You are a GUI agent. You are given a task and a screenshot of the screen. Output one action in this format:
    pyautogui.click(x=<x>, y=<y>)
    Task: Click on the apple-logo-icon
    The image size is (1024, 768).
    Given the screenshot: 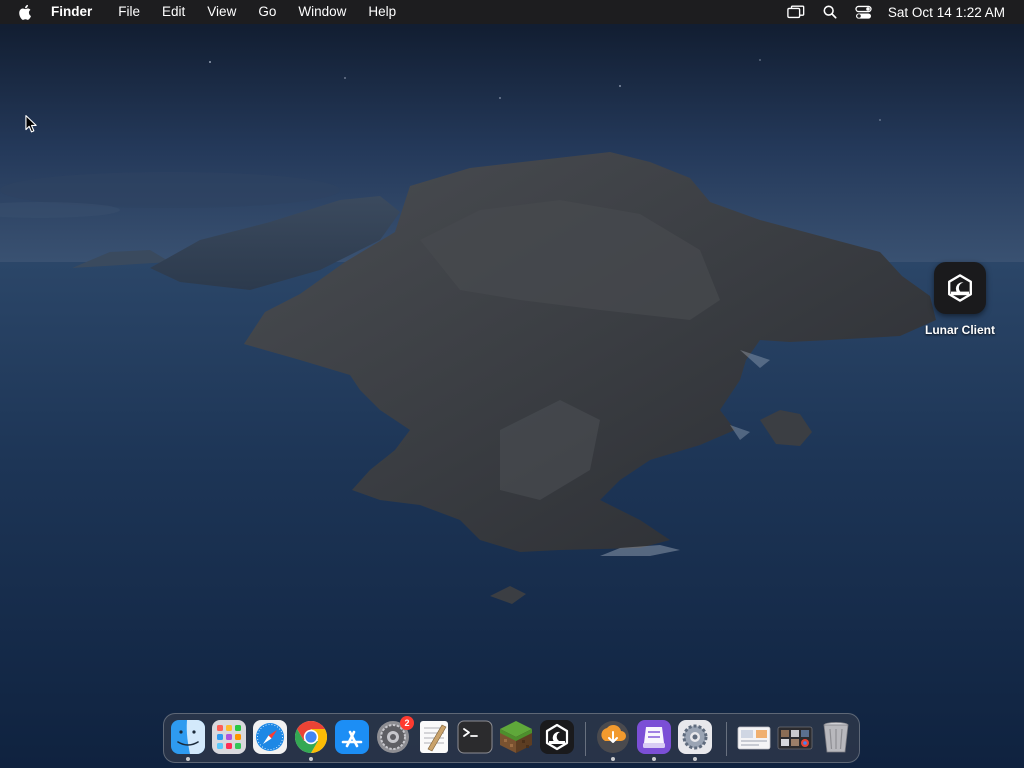 What is the action you would take?
    pyautogui.click(x=27, y=12)
    